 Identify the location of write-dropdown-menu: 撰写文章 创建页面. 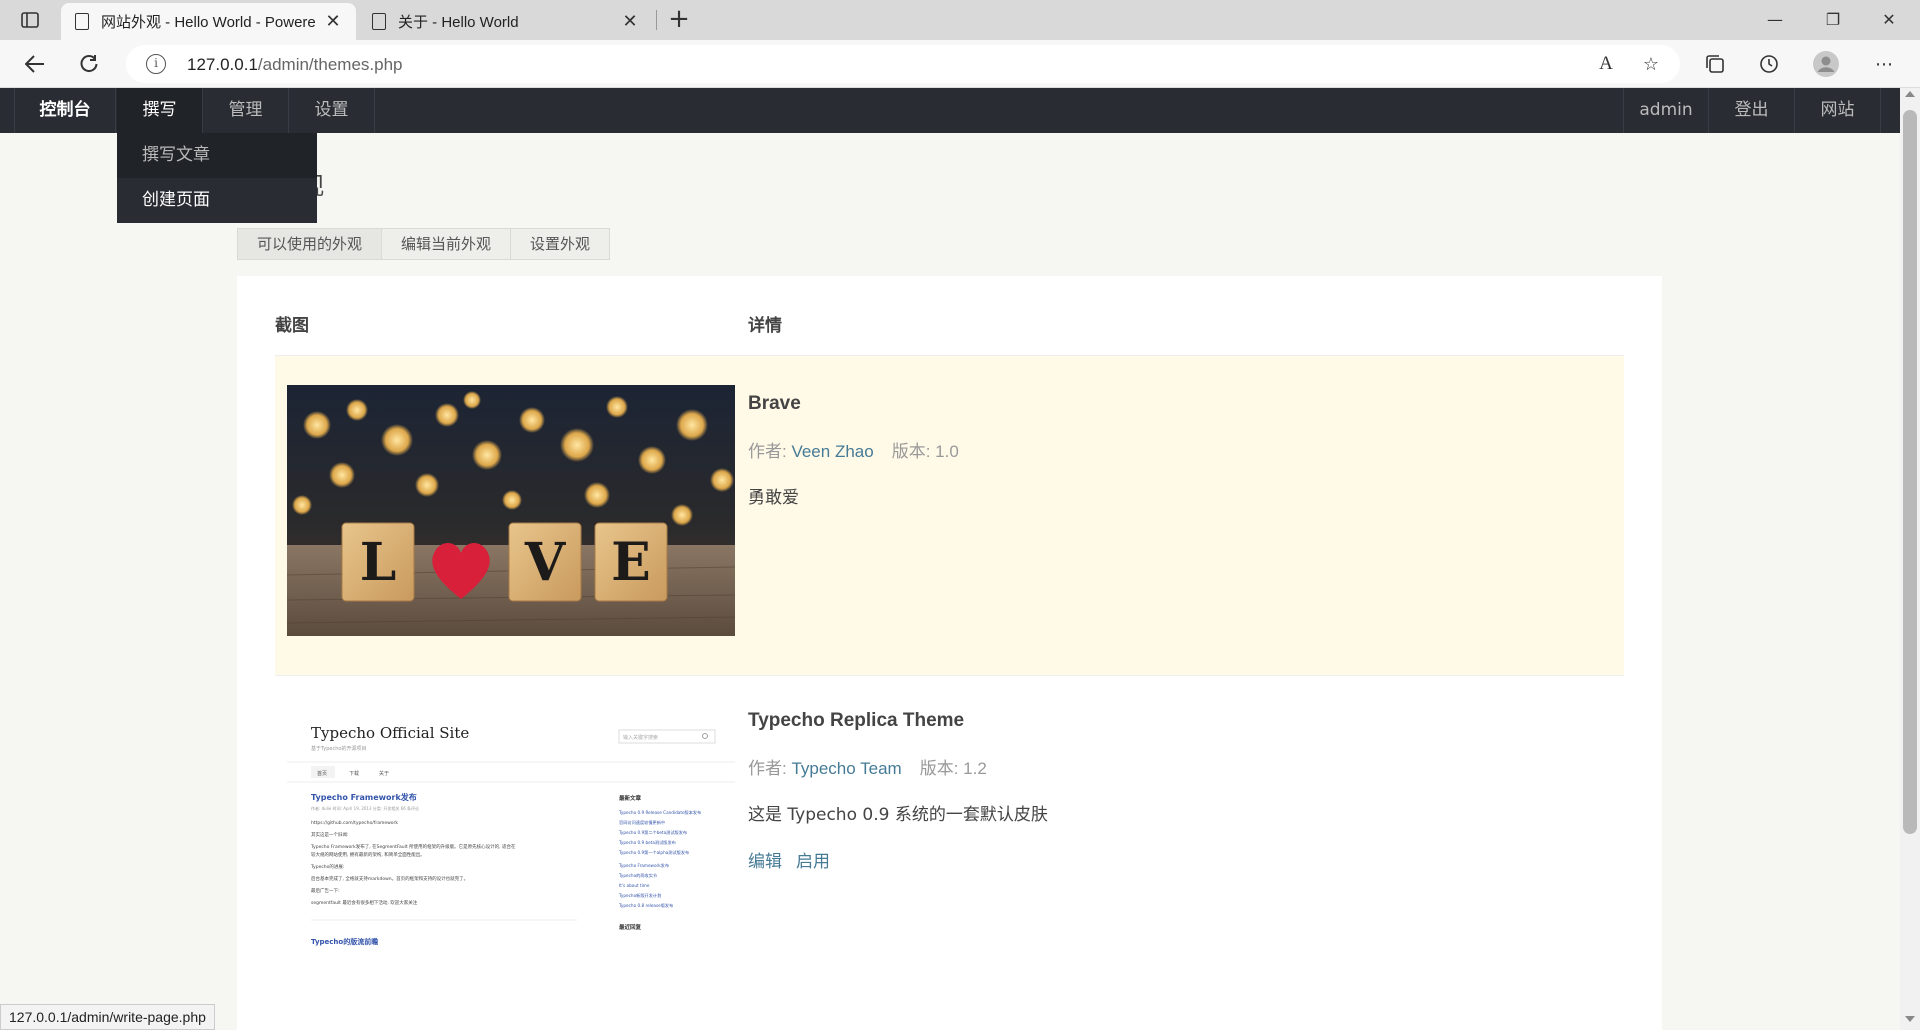
(217, 178).